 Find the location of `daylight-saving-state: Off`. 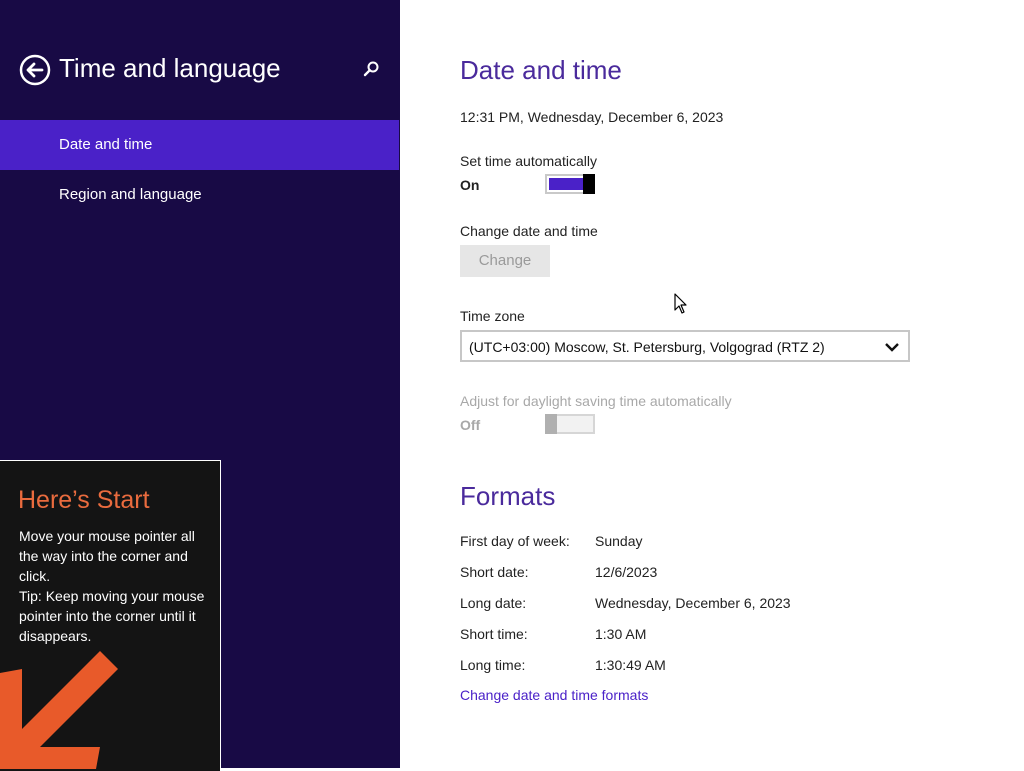

daylight-saving-state: Off is located at coordinates (470, 425).